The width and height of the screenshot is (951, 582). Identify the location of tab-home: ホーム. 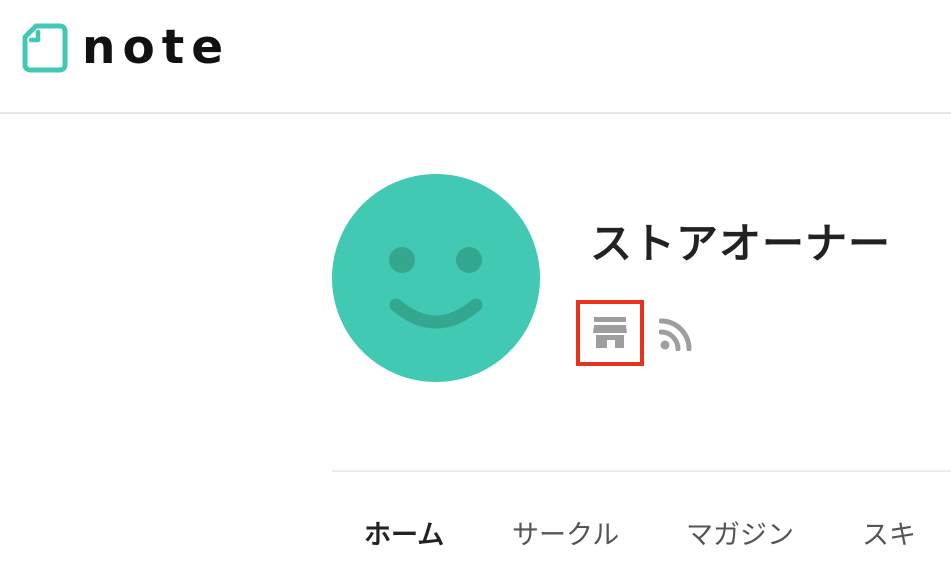
(404, 536).